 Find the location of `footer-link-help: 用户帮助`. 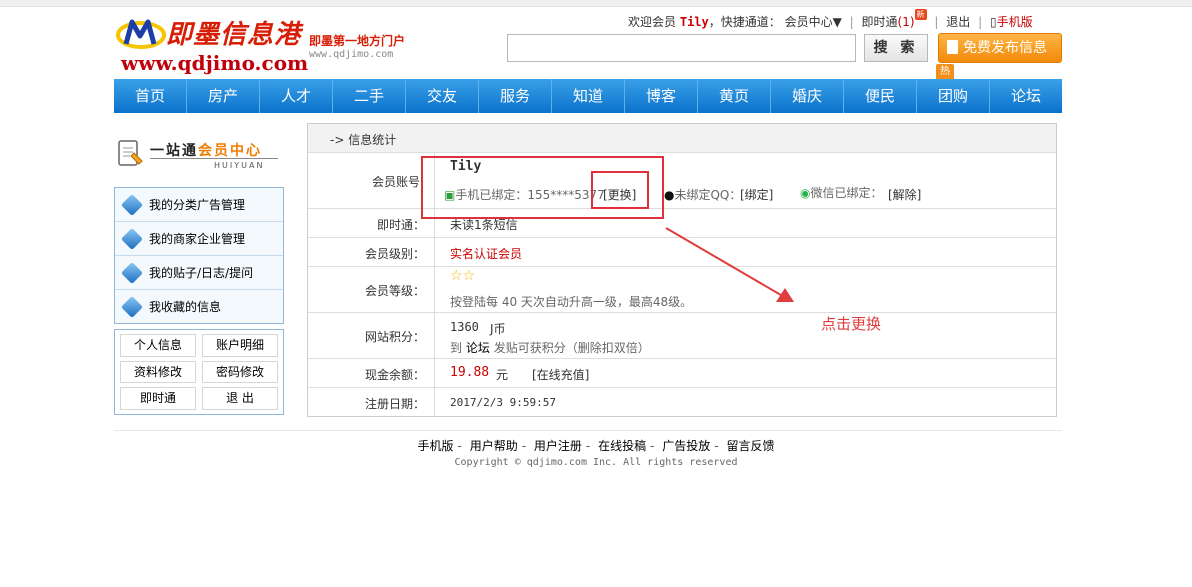

footer-link-help: 用户帮助 is located at coordinates (494, 446).